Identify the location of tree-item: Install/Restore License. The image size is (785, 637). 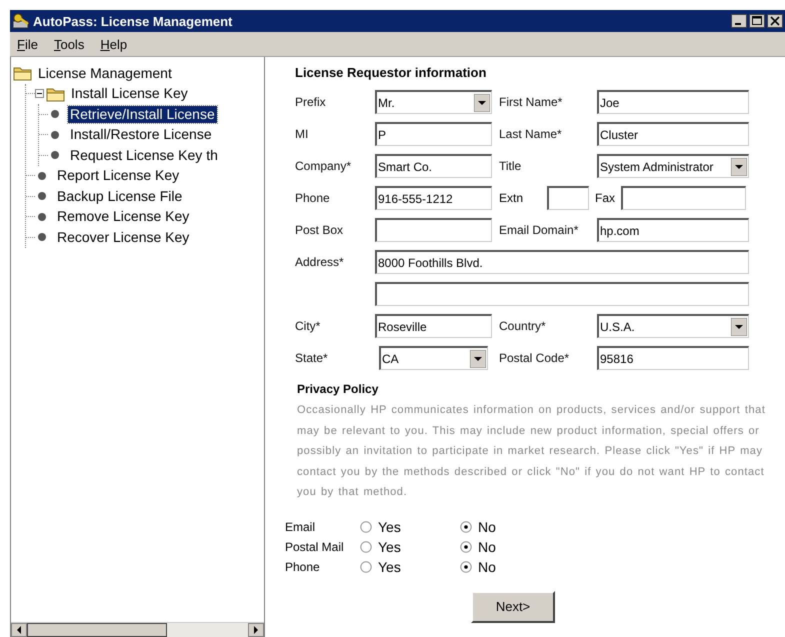
(141, 135).